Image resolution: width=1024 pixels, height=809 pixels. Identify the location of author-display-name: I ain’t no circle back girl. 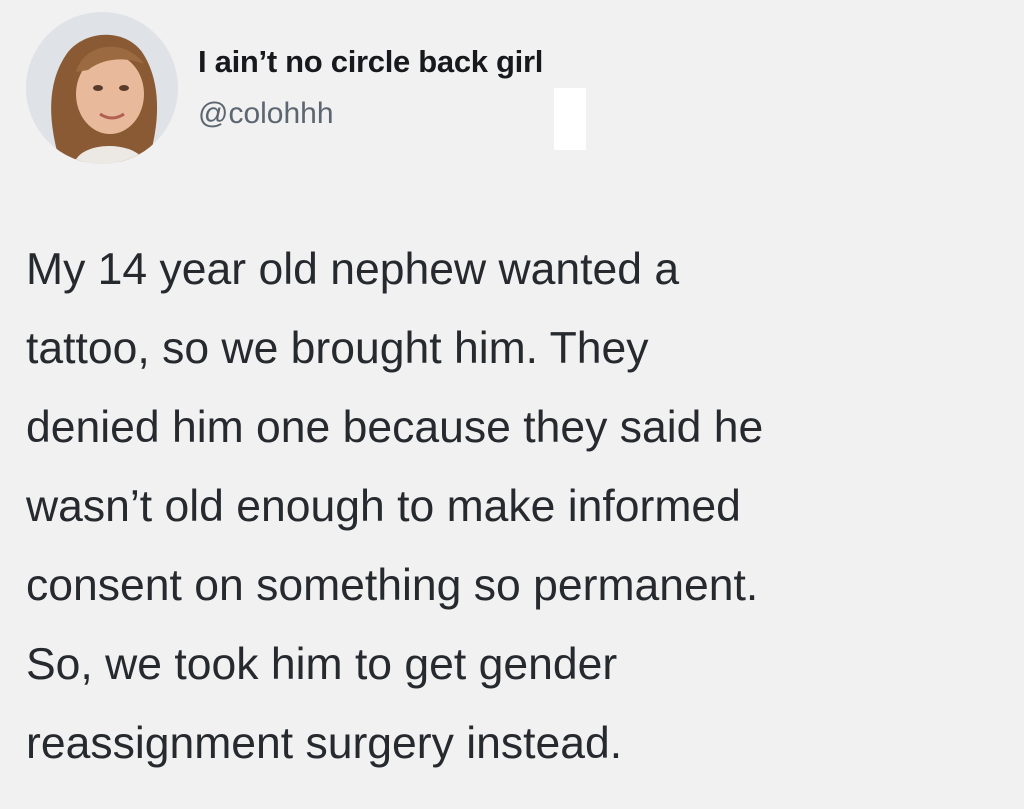
(370, 62).